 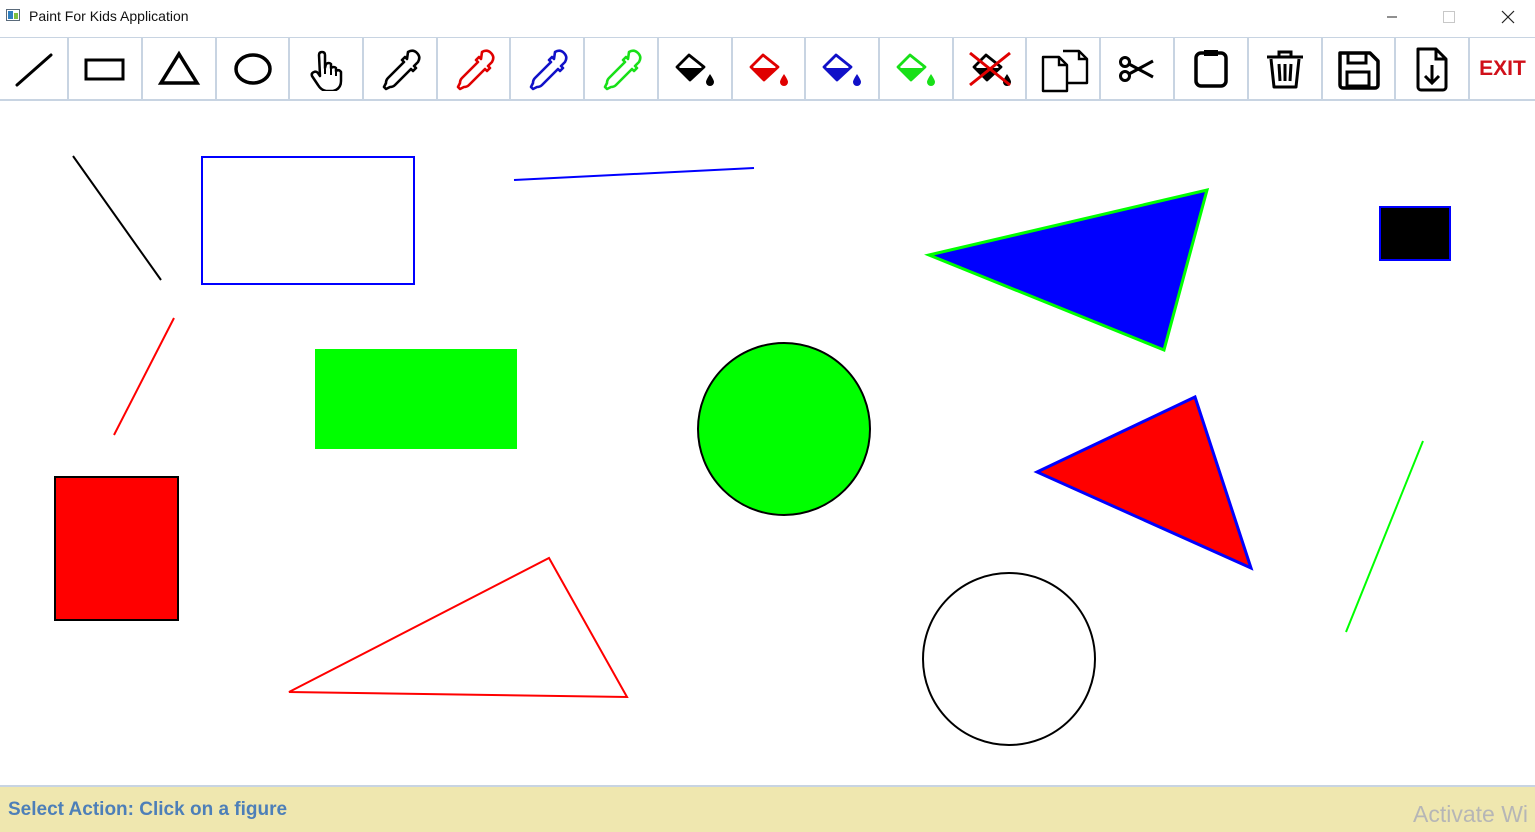 What do you see at coordinates (109, 16) in the screenshot?
I see `window-title: Paint For Kids Application` at bounding box center [109, 16].